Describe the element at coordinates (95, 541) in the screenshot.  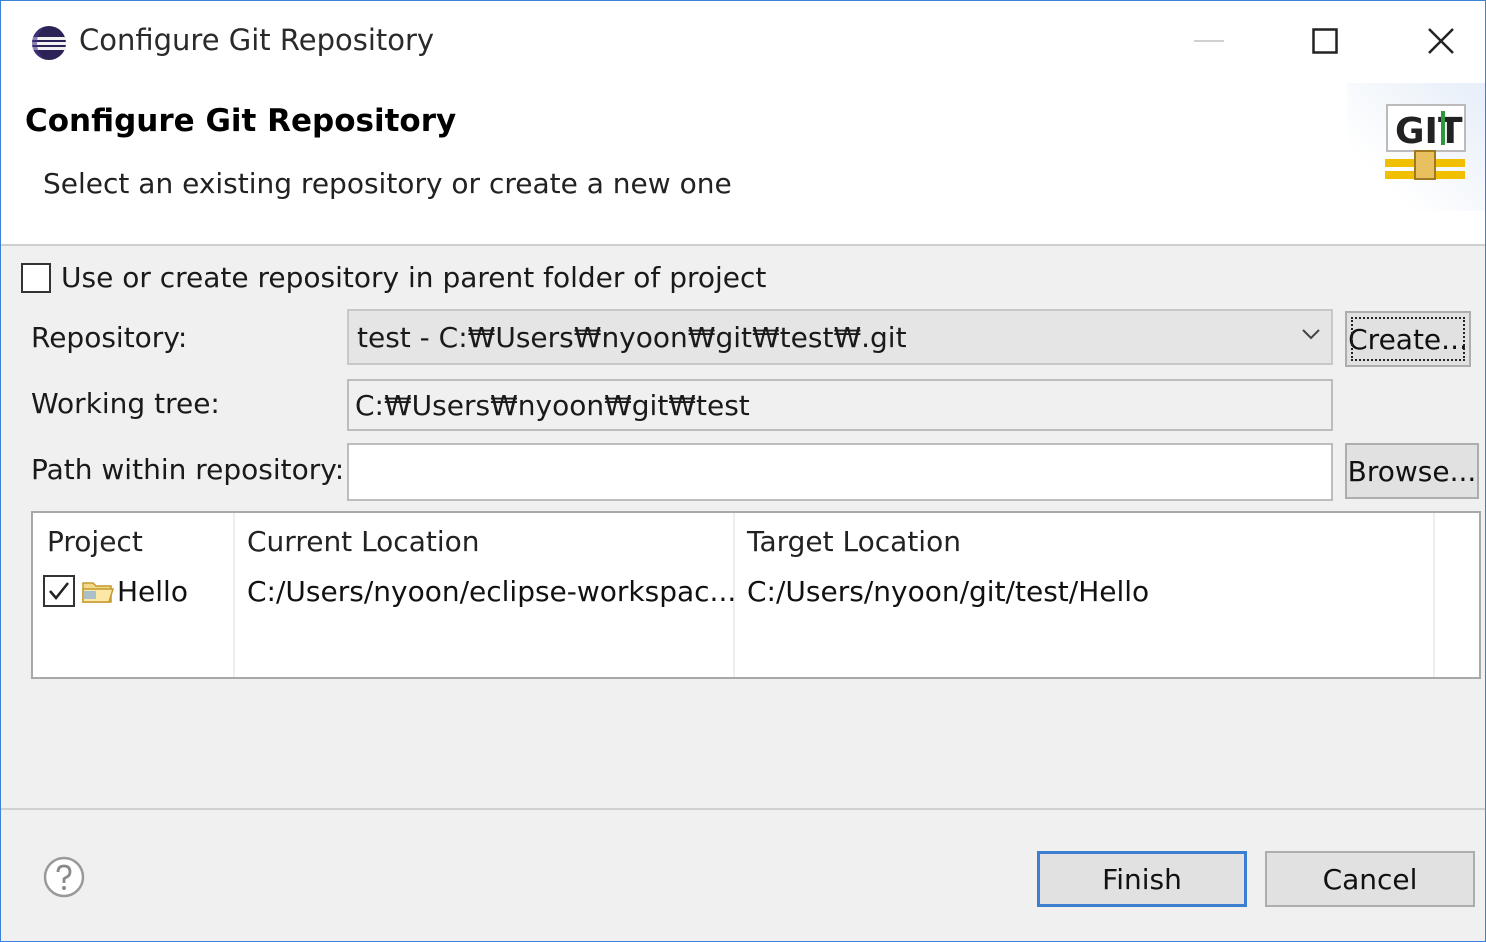
I see `column-header-project: Project` at that location.